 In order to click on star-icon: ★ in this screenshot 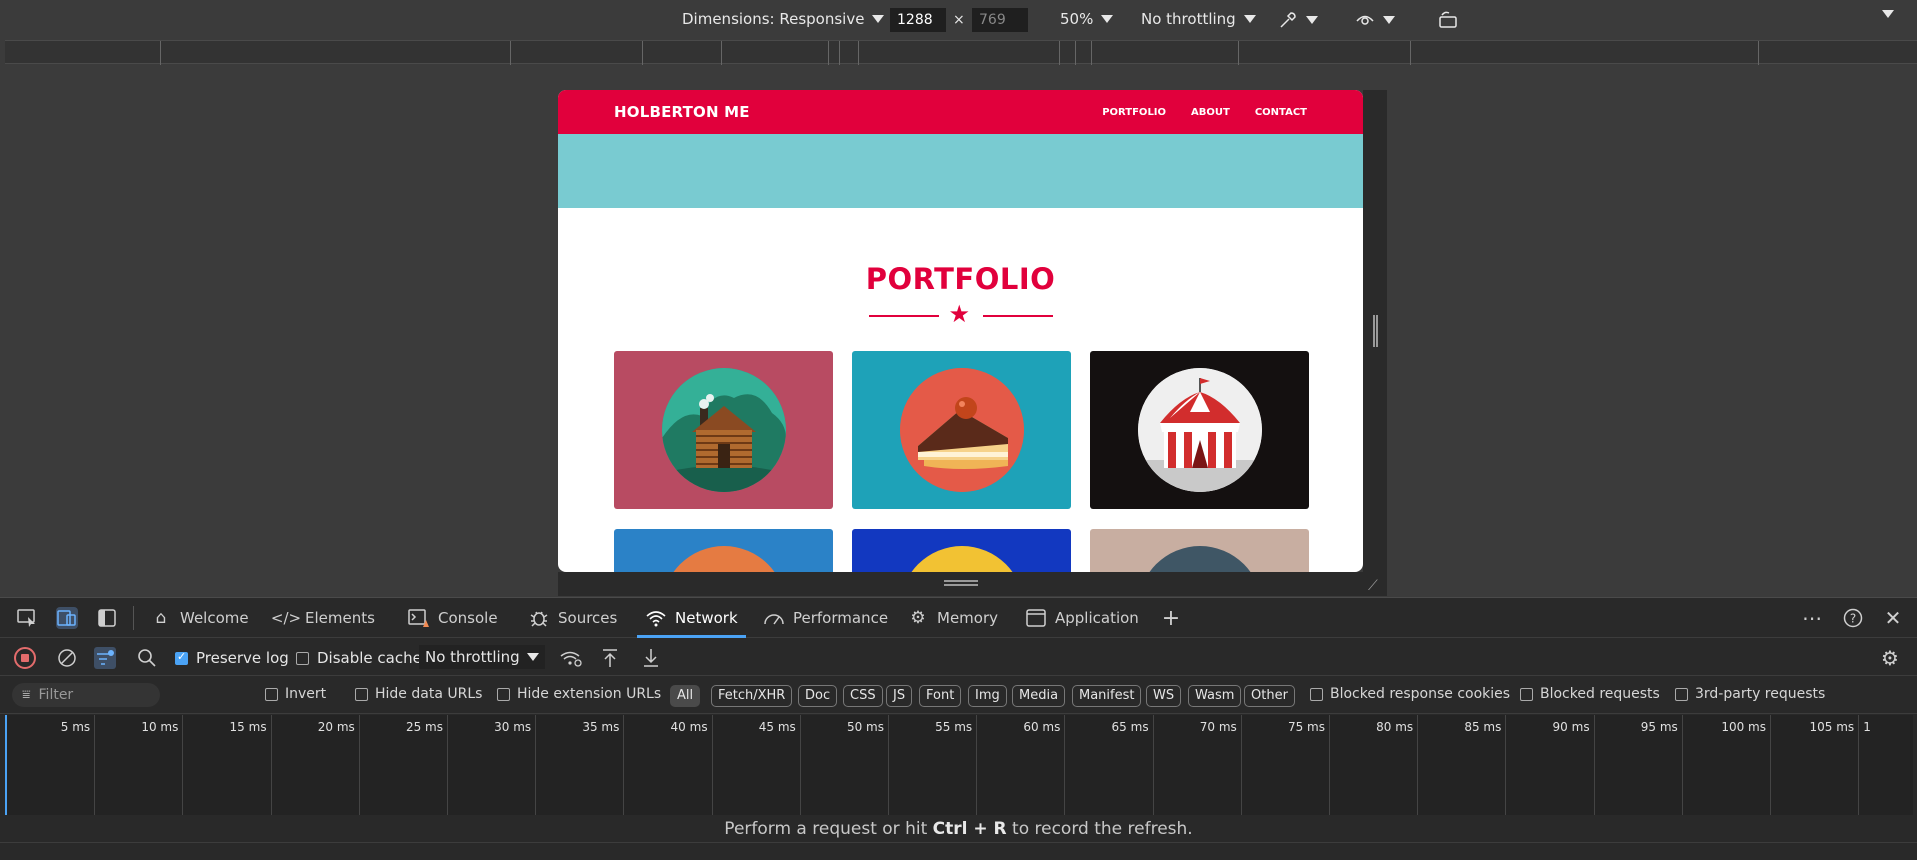, I will do `click(959, 314)`.